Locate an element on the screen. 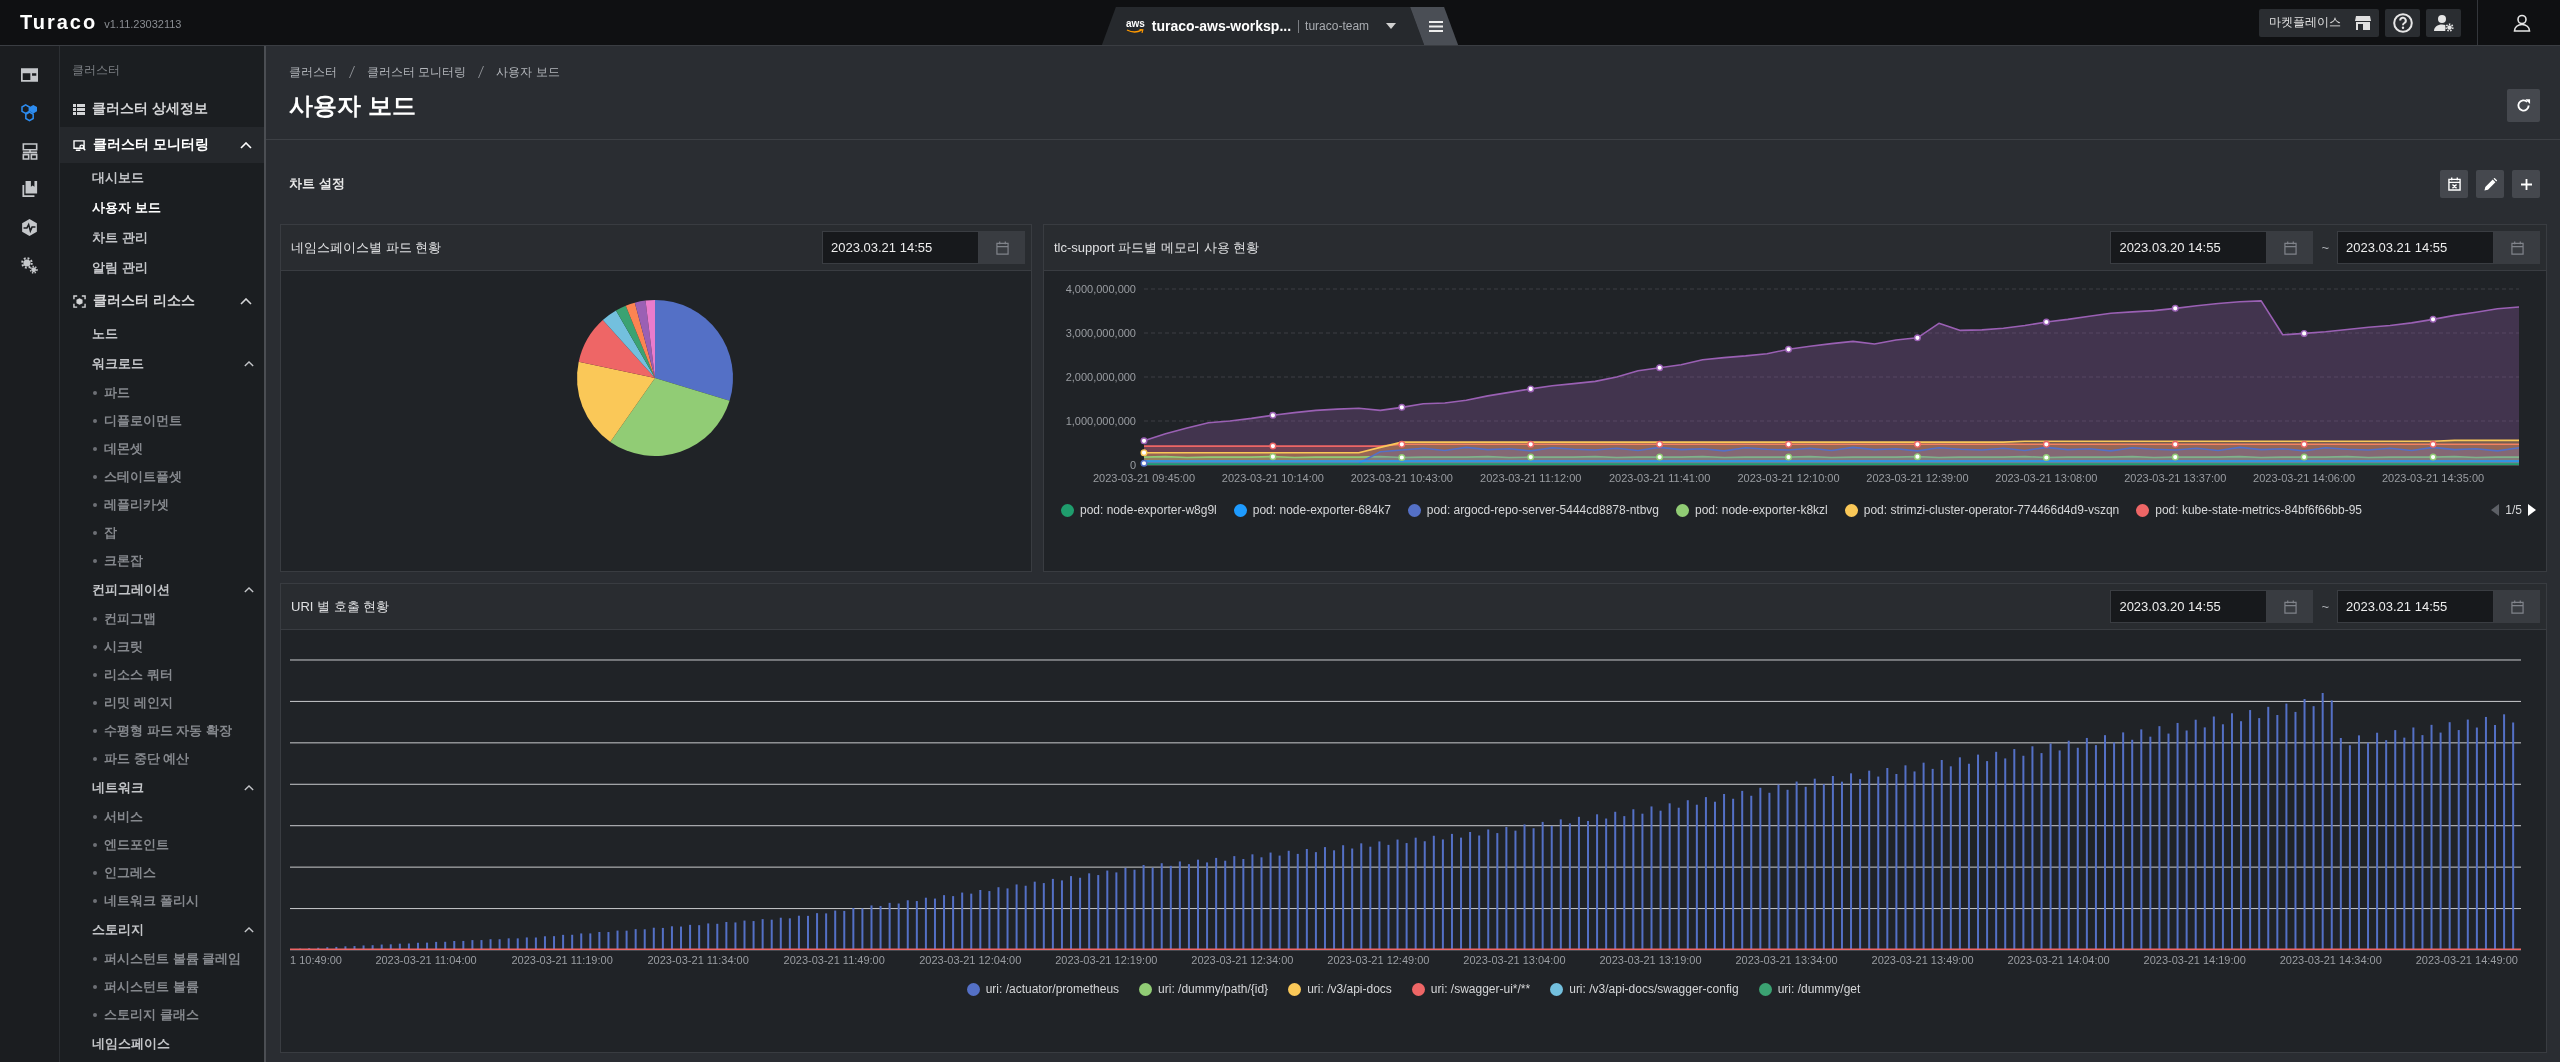  y-axis-label: 2,000,000,000 is located at coordinates (1100, 377).